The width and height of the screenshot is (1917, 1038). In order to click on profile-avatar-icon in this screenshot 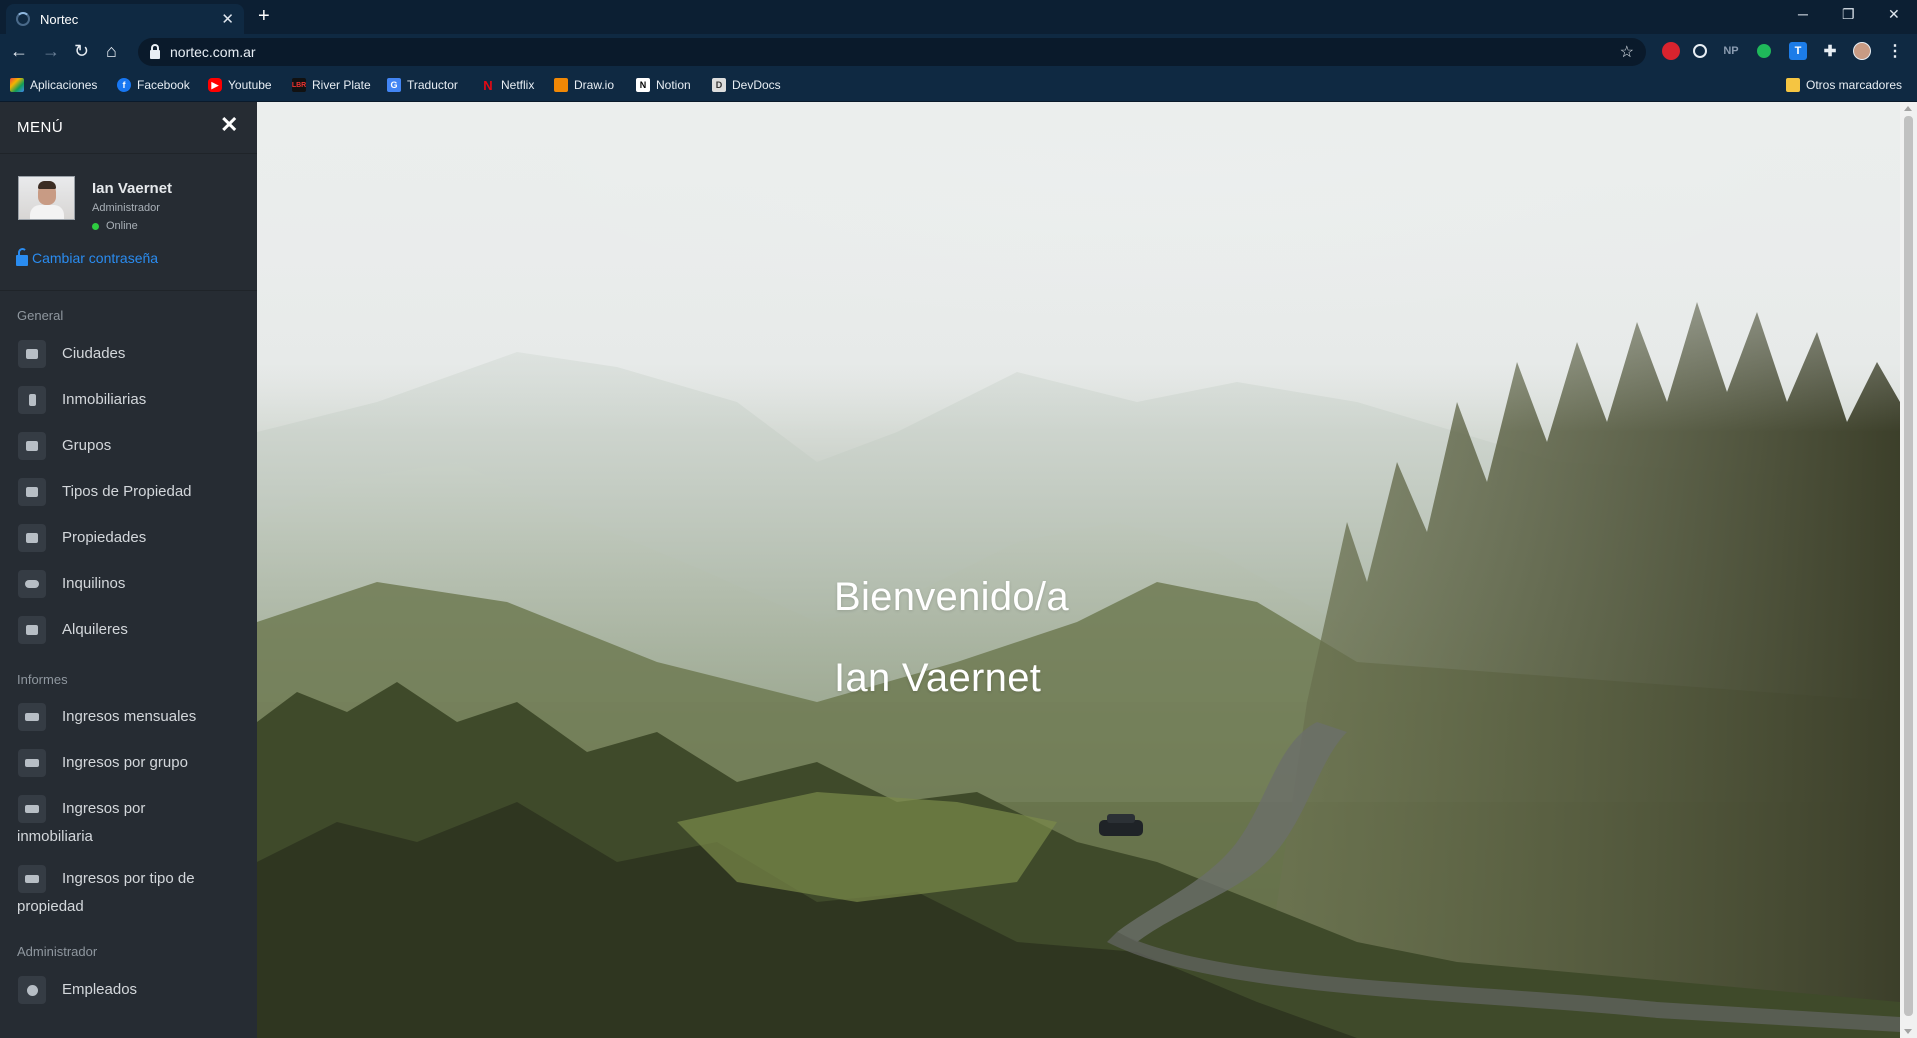, I will do `click(1862, 51)`.